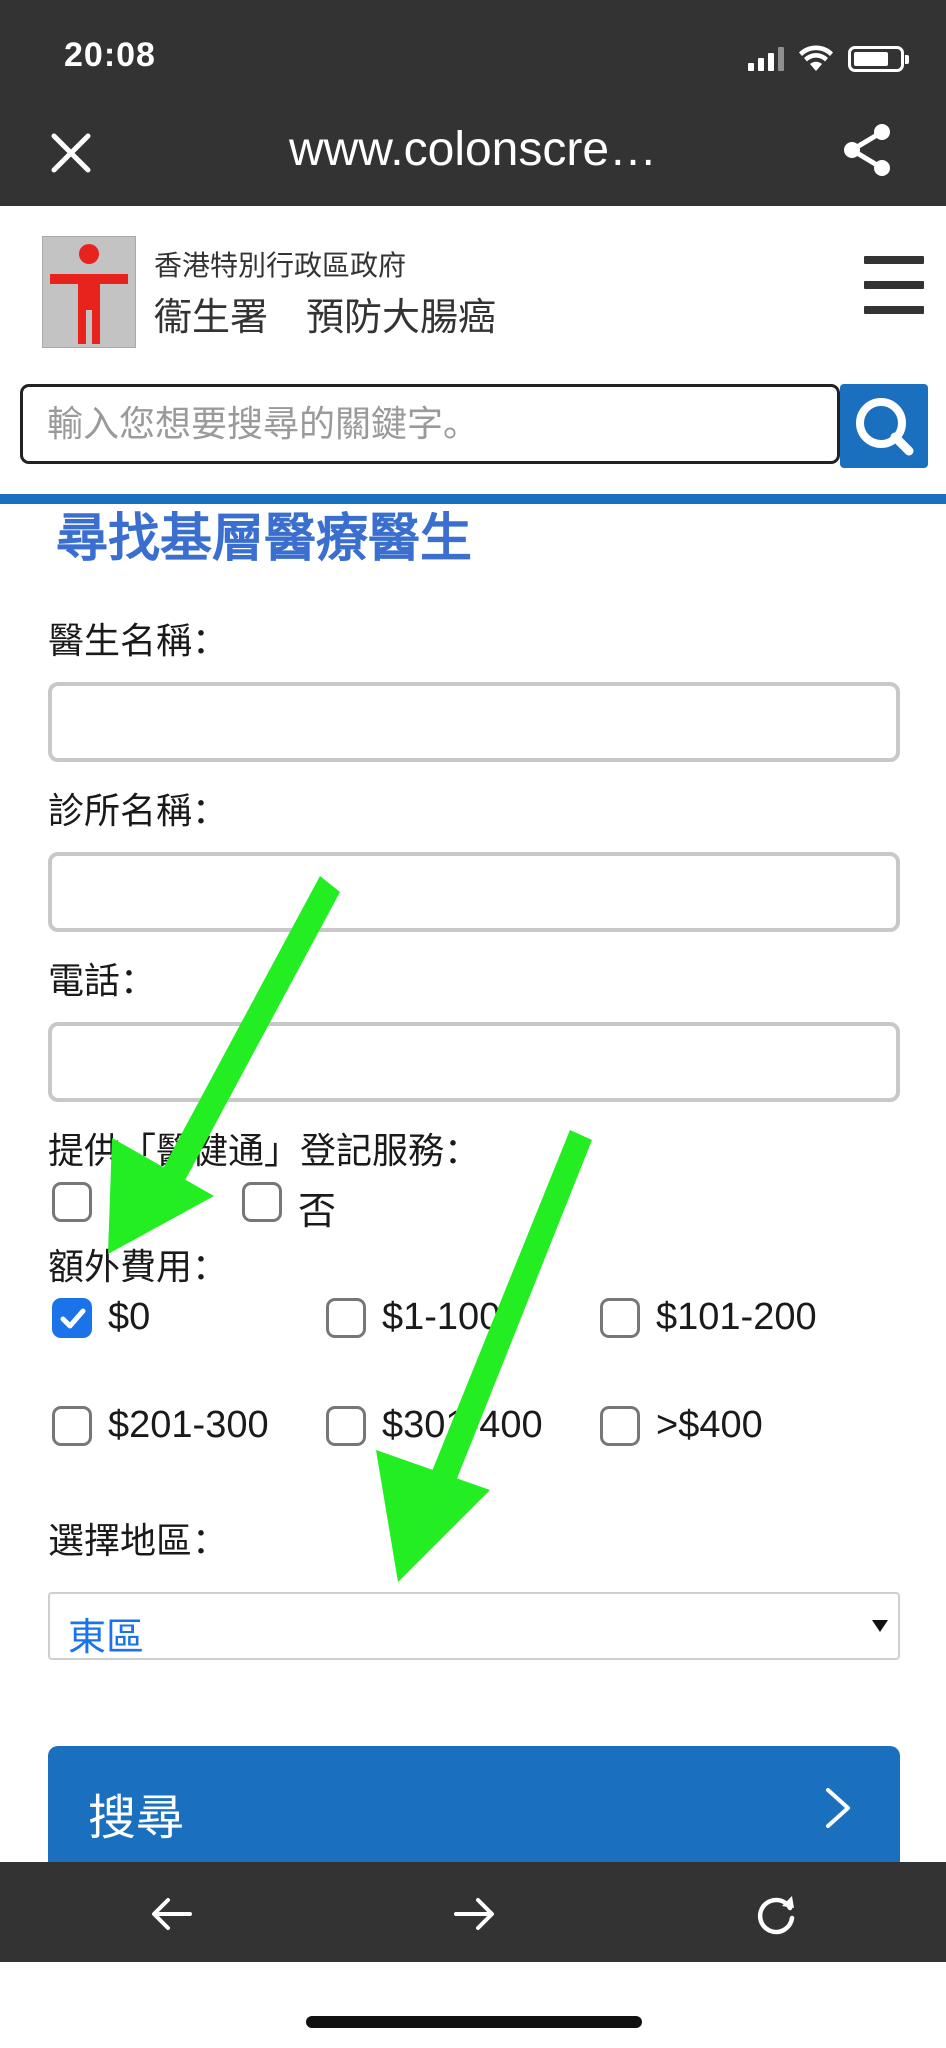  I want to click on search-submit-label: 搜尋, so click(136, 1818).